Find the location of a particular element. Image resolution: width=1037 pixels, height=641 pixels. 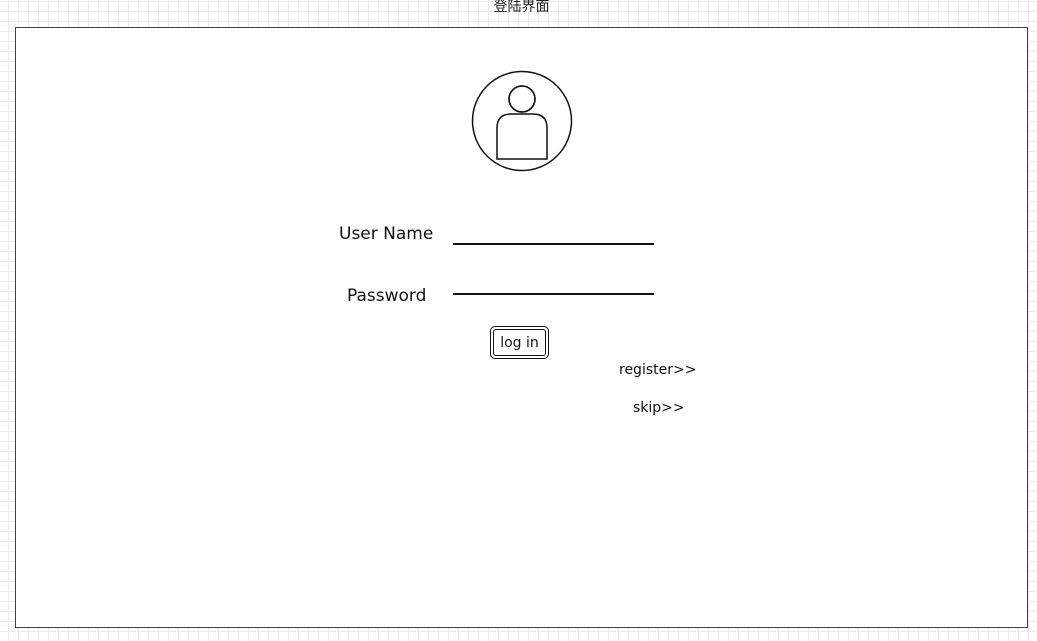

password-label: Password is located at coordinates (387, 296).